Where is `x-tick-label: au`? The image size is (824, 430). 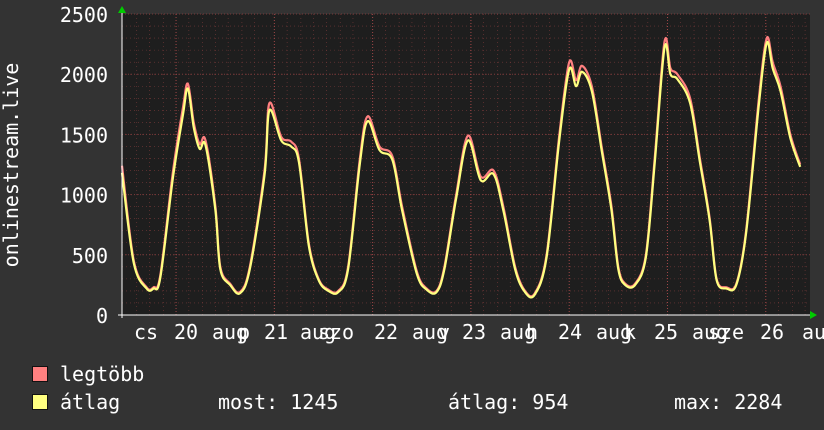
x-tick-label: au is located at coordinates (813, 332).